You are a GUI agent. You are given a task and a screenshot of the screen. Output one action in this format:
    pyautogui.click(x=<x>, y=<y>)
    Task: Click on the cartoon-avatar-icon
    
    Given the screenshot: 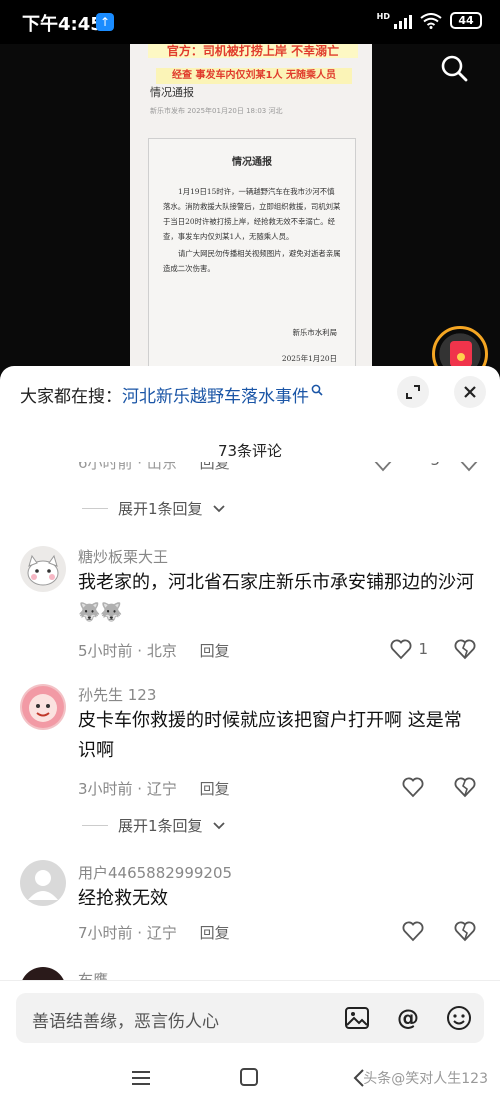 What is the action you would take?
    pyautogui.click(x=43, y=707)
    